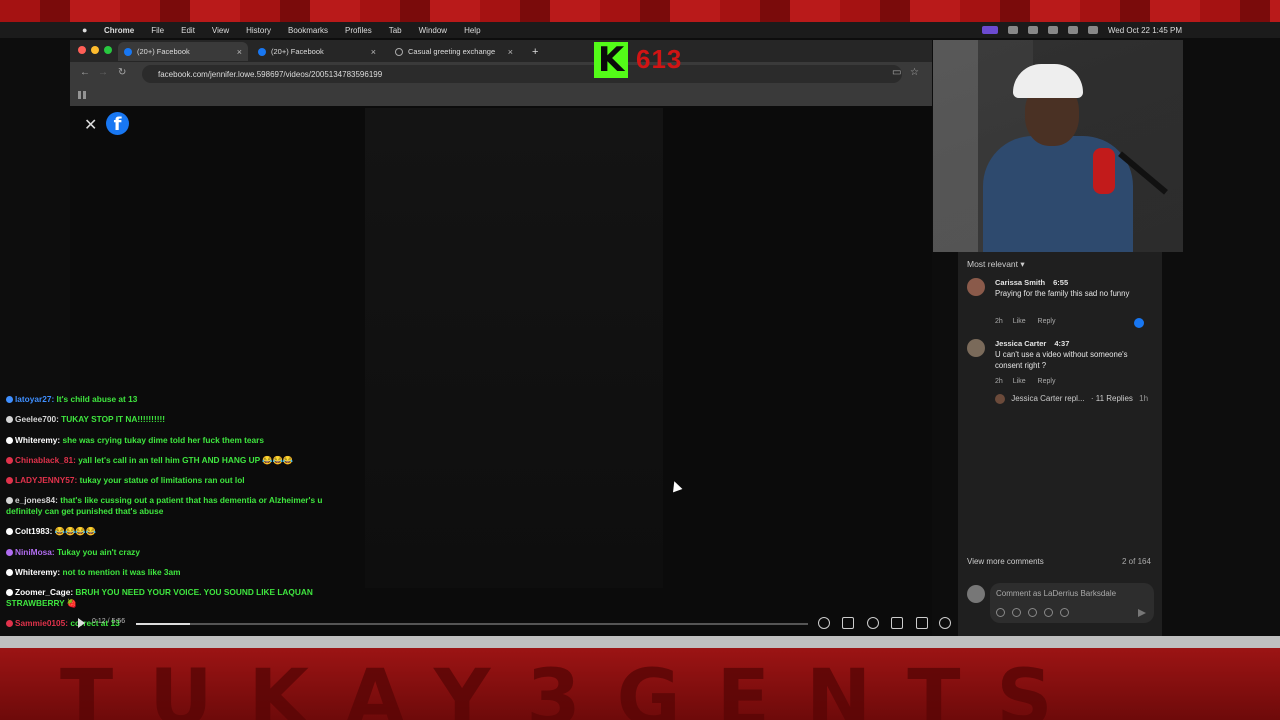  Describe the element at coordinates (454, 51) in the screenshot. I see `tab-casual-greeting: Casual greeting exchange ×` at that location.